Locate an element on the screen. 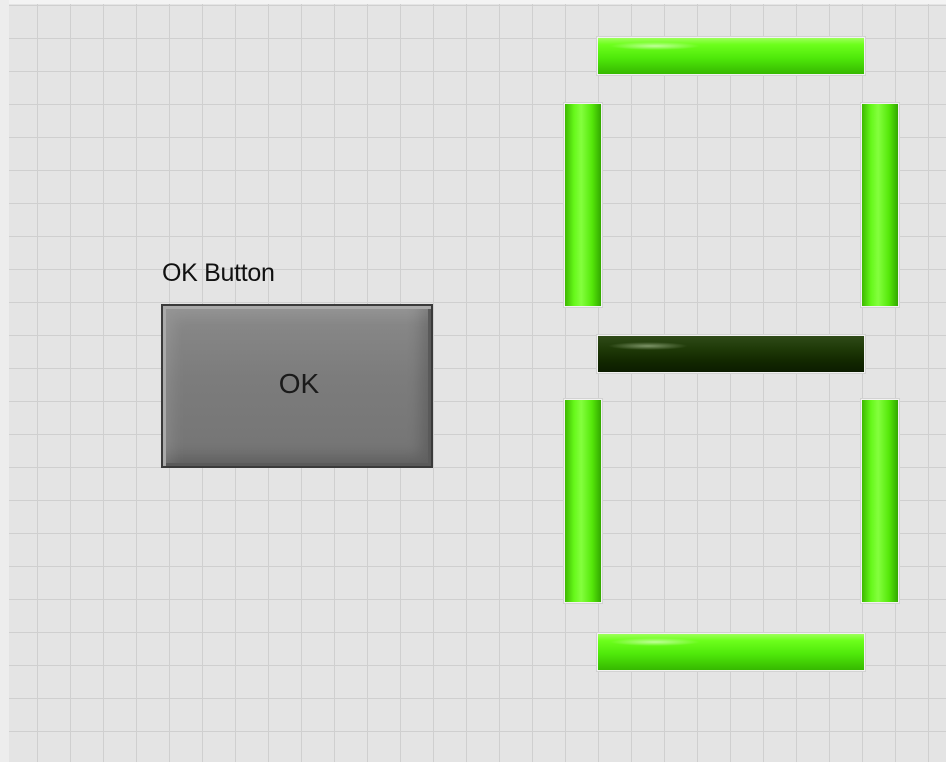 This screenshot has height=762, width=946. panel-left-edge is located at coordinates (4, 381).